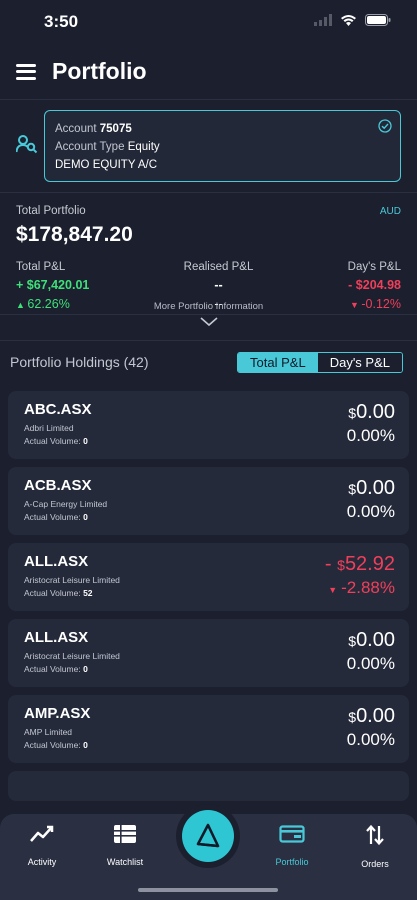  I want to click on sort-arrows-icon, so click(375, 837).